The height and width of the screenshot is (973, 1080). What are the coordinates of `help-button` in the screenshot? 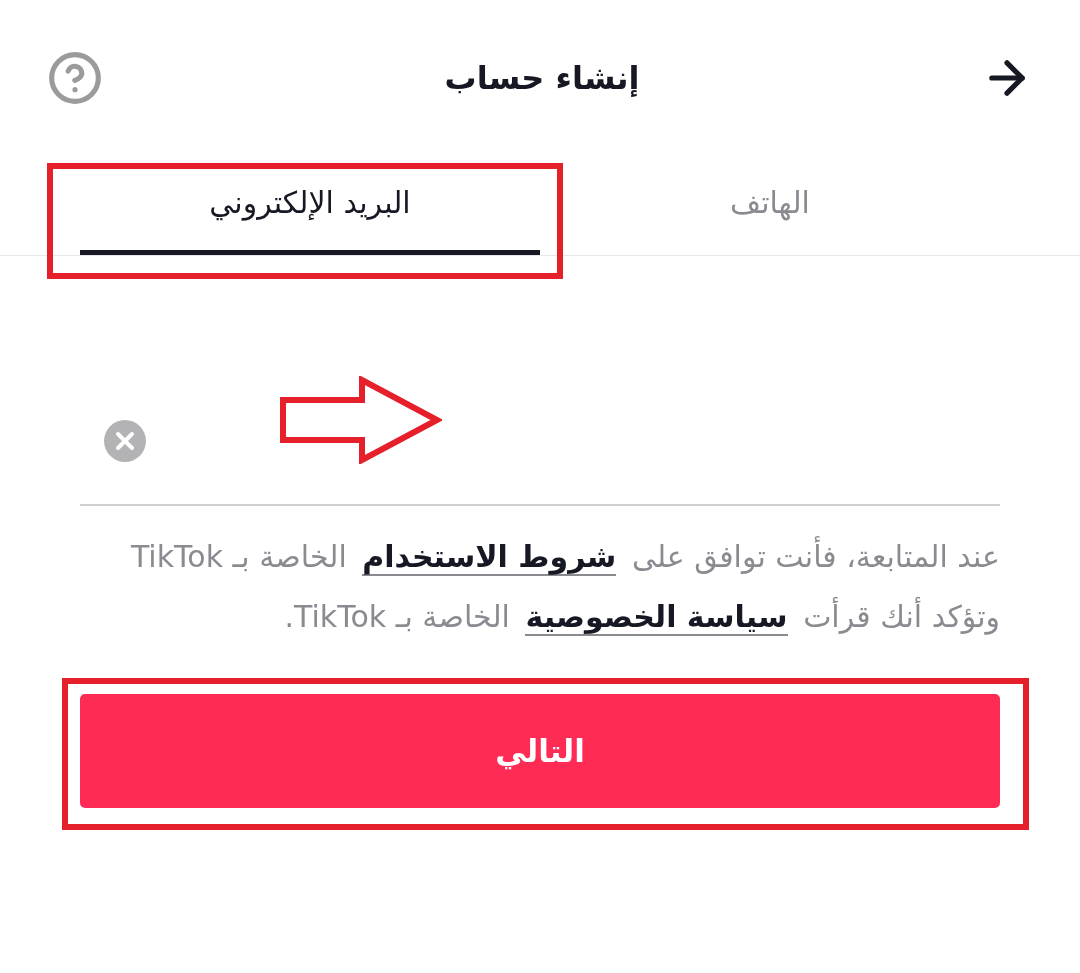 It's located at (75, 78).